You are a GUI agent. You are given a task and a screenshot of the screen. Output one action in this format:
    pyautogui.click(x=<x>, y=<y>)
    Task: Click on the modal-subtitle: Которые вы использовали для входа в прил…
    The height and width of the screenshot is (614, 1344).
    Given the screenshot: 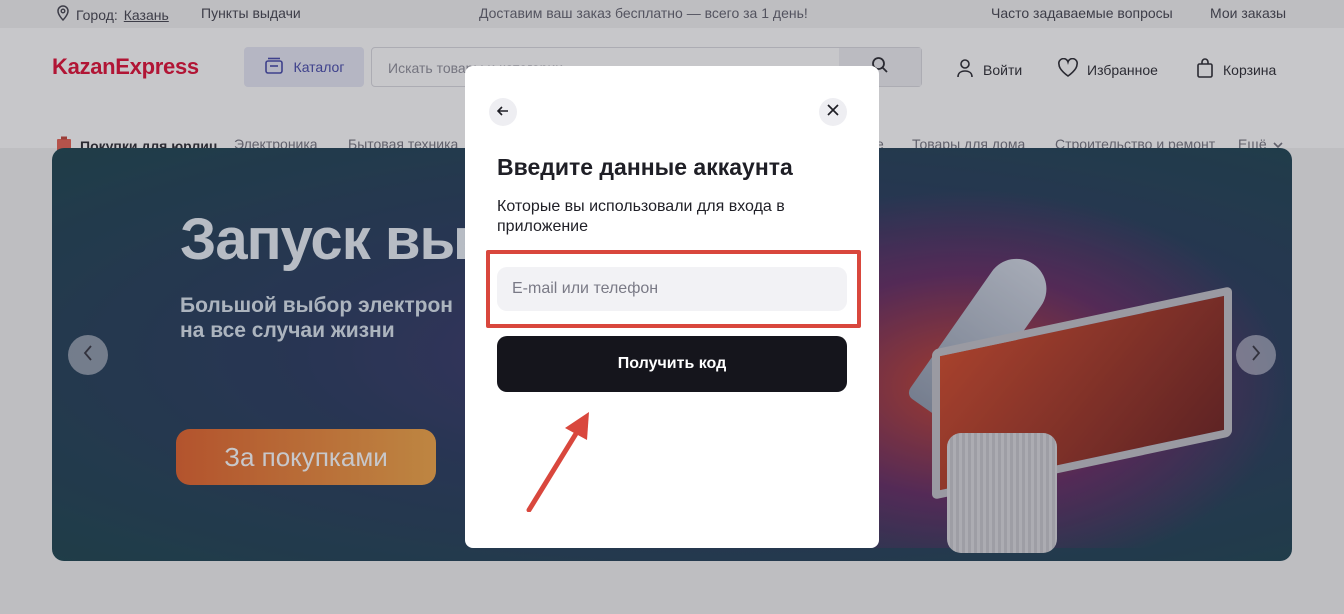 What is the action you would take?
    pyautogui.click(x=641, y=216)
    